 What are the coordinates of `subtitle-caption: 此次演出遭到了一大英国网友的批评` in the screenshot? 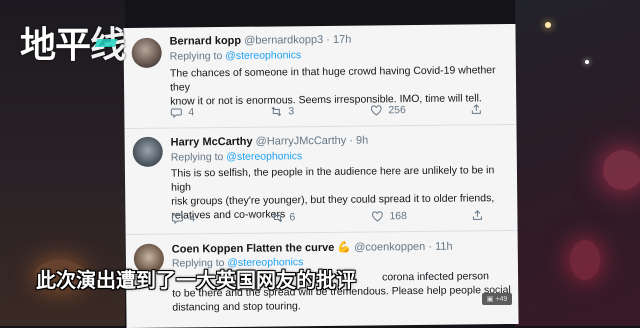 It's located at (196, 280).